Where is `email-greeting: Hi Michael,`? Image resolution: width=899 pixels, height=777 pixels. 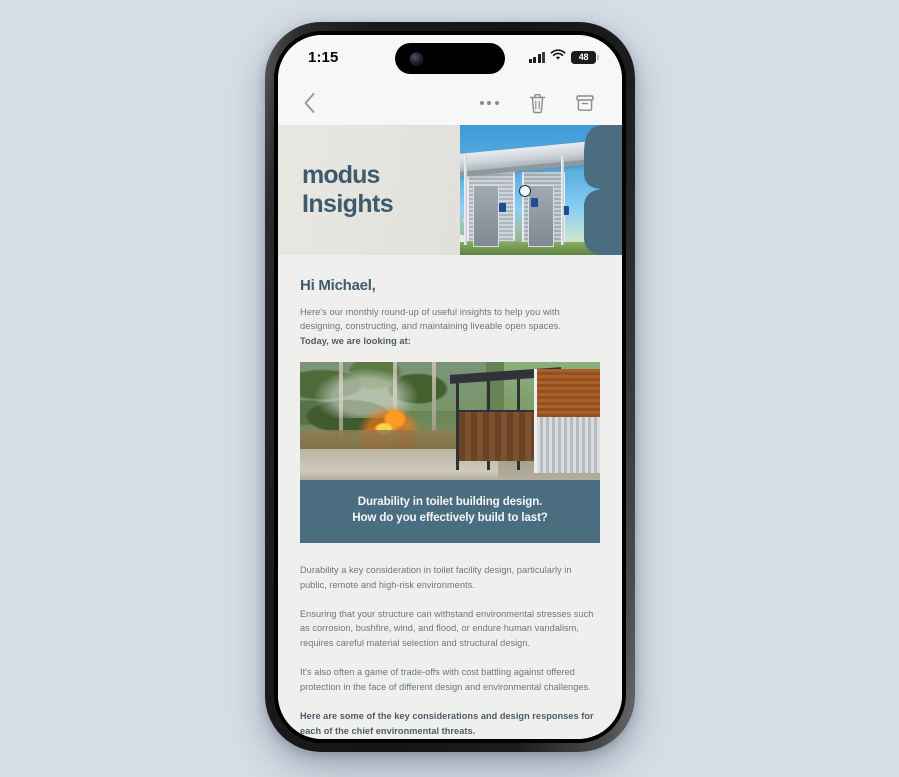
email-greeting: Hi Michael, is located at coordinates (338, 285).